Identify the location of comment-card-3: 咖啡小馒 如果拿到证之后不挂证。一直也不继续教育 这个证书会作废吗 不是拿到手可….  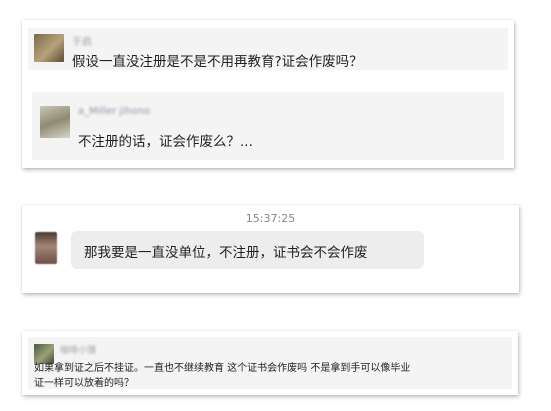
(270, 363).